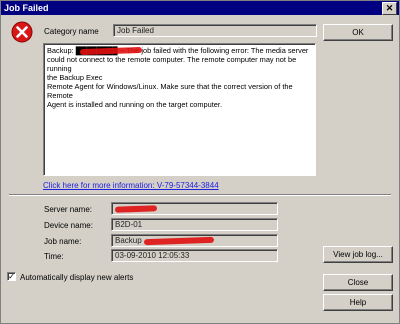  I want to click on server-name-label: Server name:, so click(68, 209).